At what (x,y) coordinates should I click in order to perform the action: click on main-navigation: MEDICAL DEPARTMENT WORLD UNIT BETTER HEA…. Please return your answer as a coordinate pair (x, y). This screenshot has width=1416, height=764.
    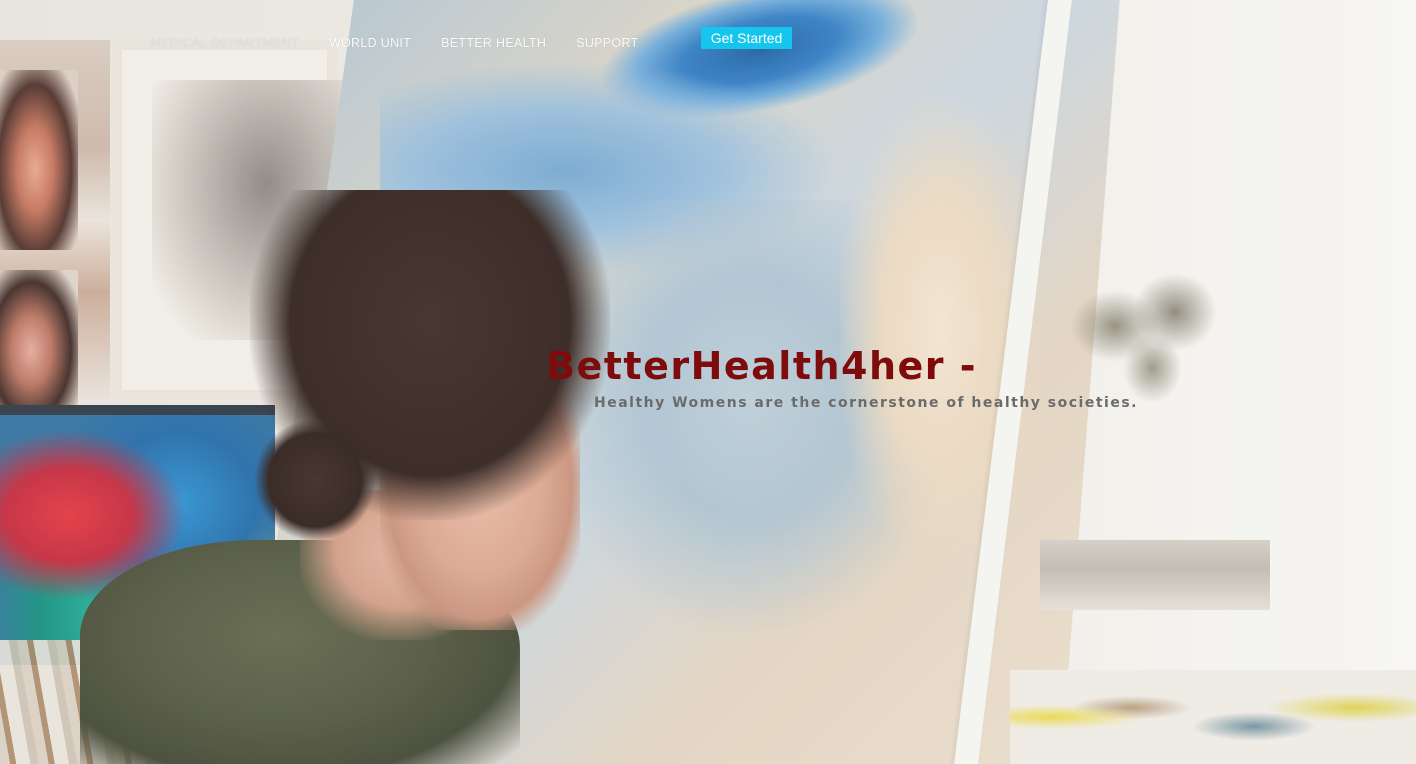
    Looking at the image, I should click on (409, 43).